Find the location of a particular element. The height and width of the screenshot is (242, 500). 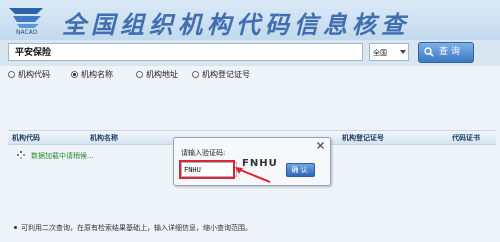

radio-label: 机构地址 is located at coordinates (162, 74).